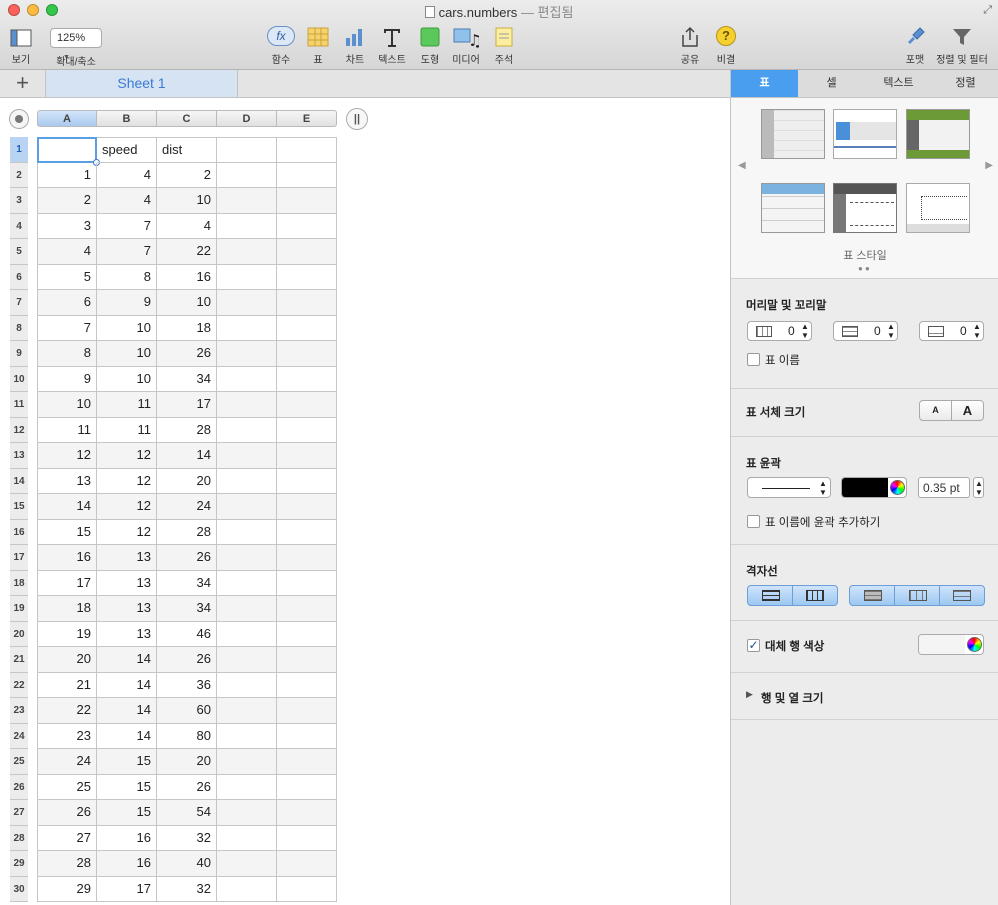 Image resolution: width=998 pixels, height=905 pixels. What do you see at coordinates (19, 277) in the screenshot?
I see `row-header: 6` at bounding box center [19, 277].